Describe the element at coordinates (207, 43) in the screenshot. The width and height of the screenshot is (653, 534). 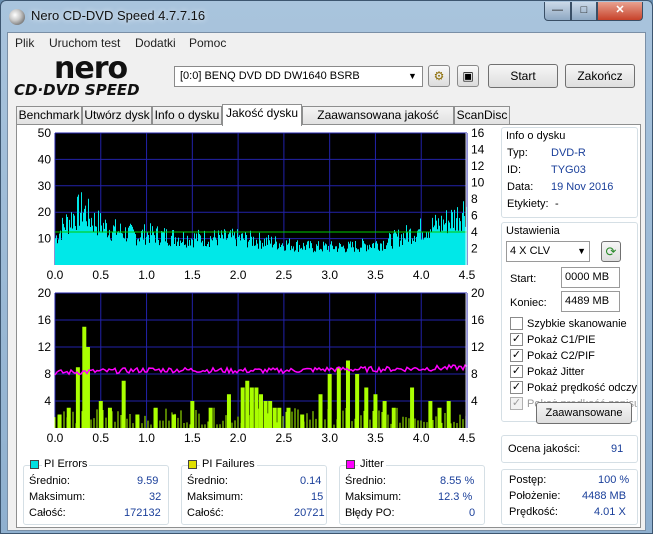
I see `menu-pomoc: Pomoc` at that location.